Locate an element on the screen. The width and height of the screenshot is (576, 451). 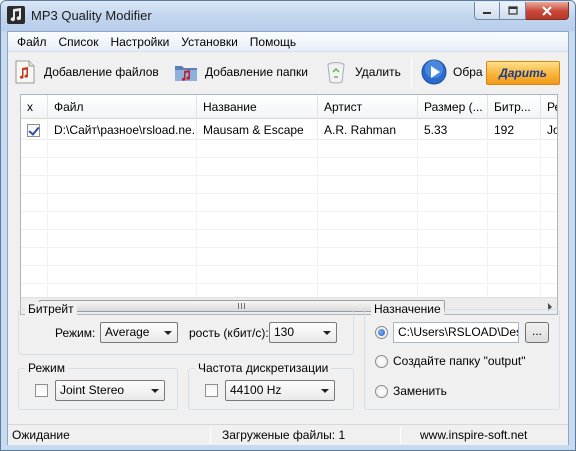
menu-settings: Настройки is located at coordinates (139, 42).